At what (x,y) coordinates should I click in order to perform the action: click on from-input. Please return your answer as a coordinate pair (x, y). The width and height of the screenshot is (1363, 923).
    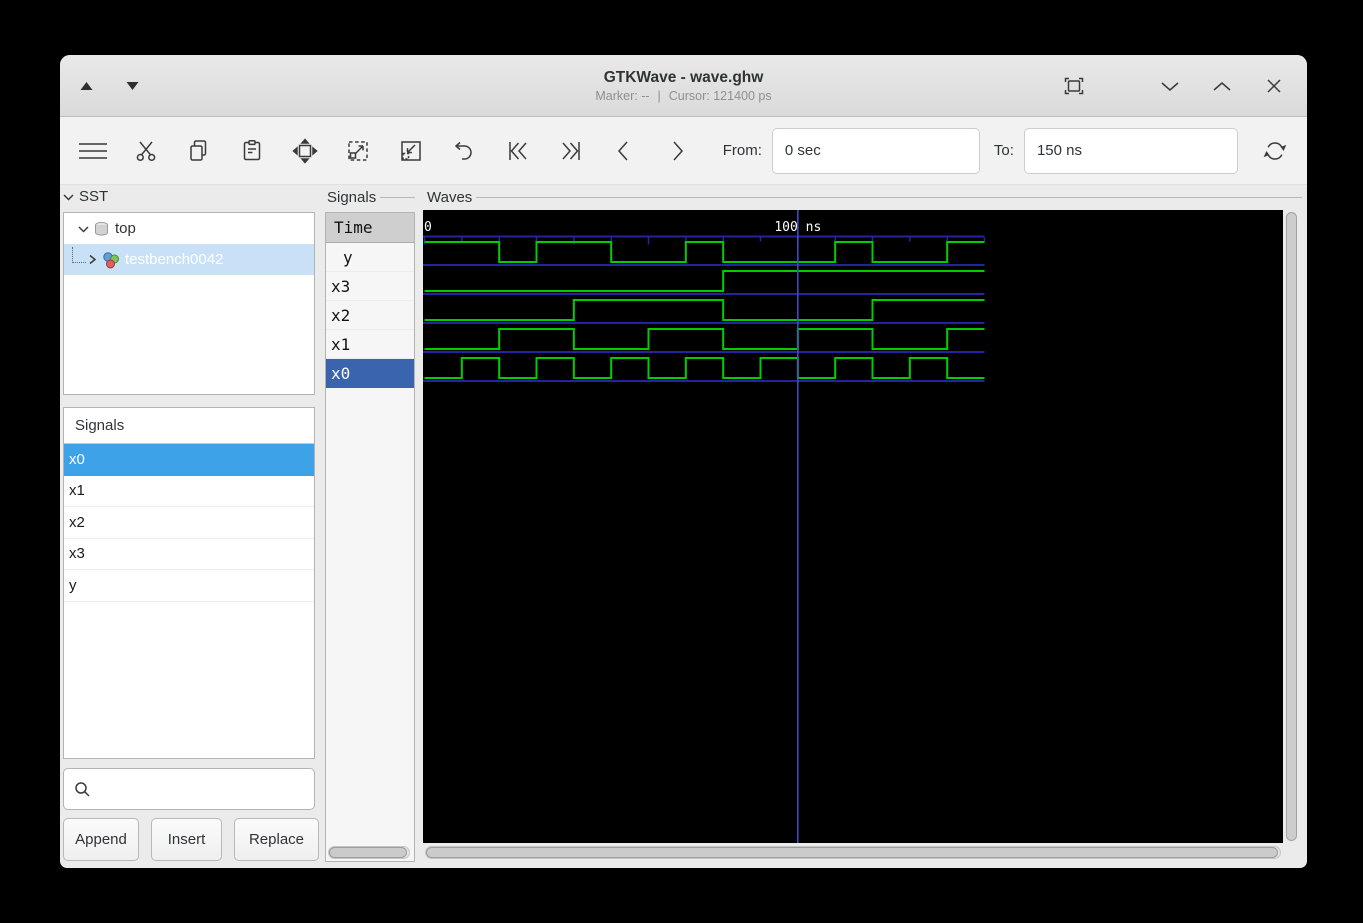
    Looking at the image, I should click on (875, 150).